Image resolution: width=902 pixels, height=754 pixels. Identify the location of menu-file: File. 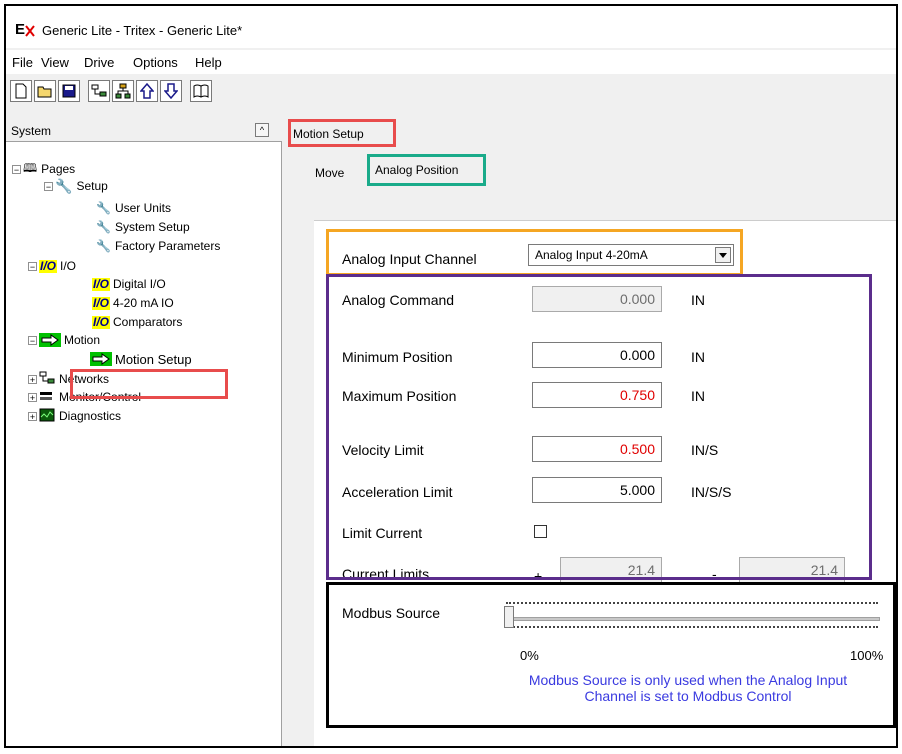
(22, 62).